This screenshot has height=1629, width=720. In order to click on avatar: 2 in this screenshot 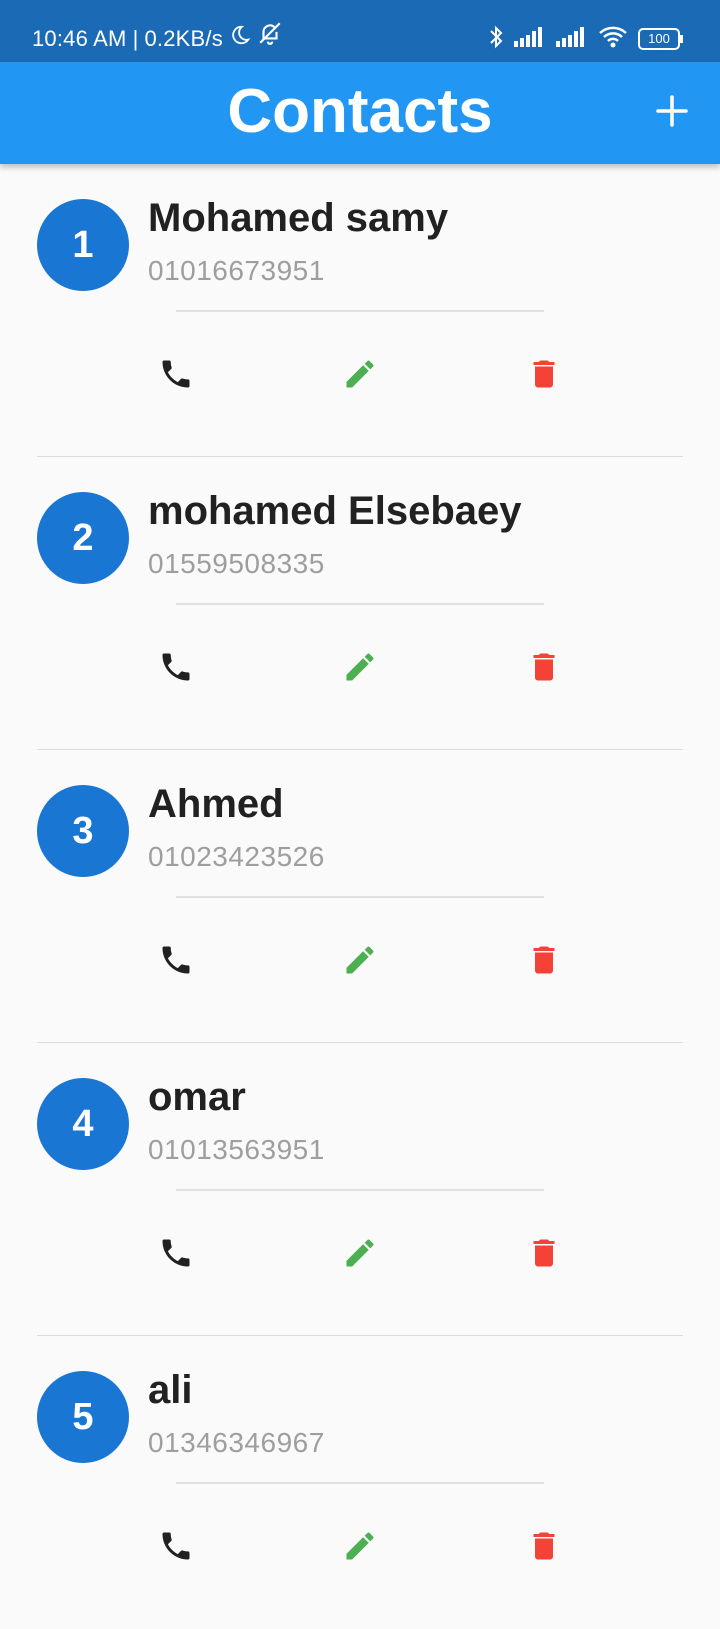, I will do `click(83, 538)`.